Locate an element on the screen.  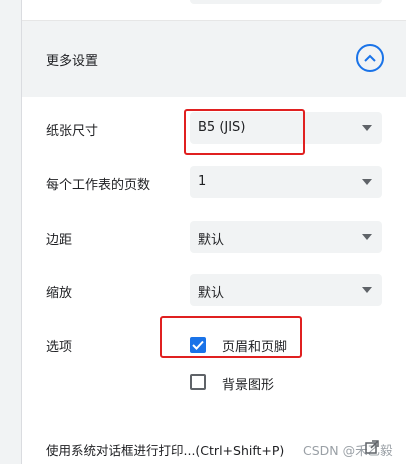
system-dialog-link: 使用系统对话框进行打印...(Ctrl+Shift+P) is located at coordinates (165, 449).